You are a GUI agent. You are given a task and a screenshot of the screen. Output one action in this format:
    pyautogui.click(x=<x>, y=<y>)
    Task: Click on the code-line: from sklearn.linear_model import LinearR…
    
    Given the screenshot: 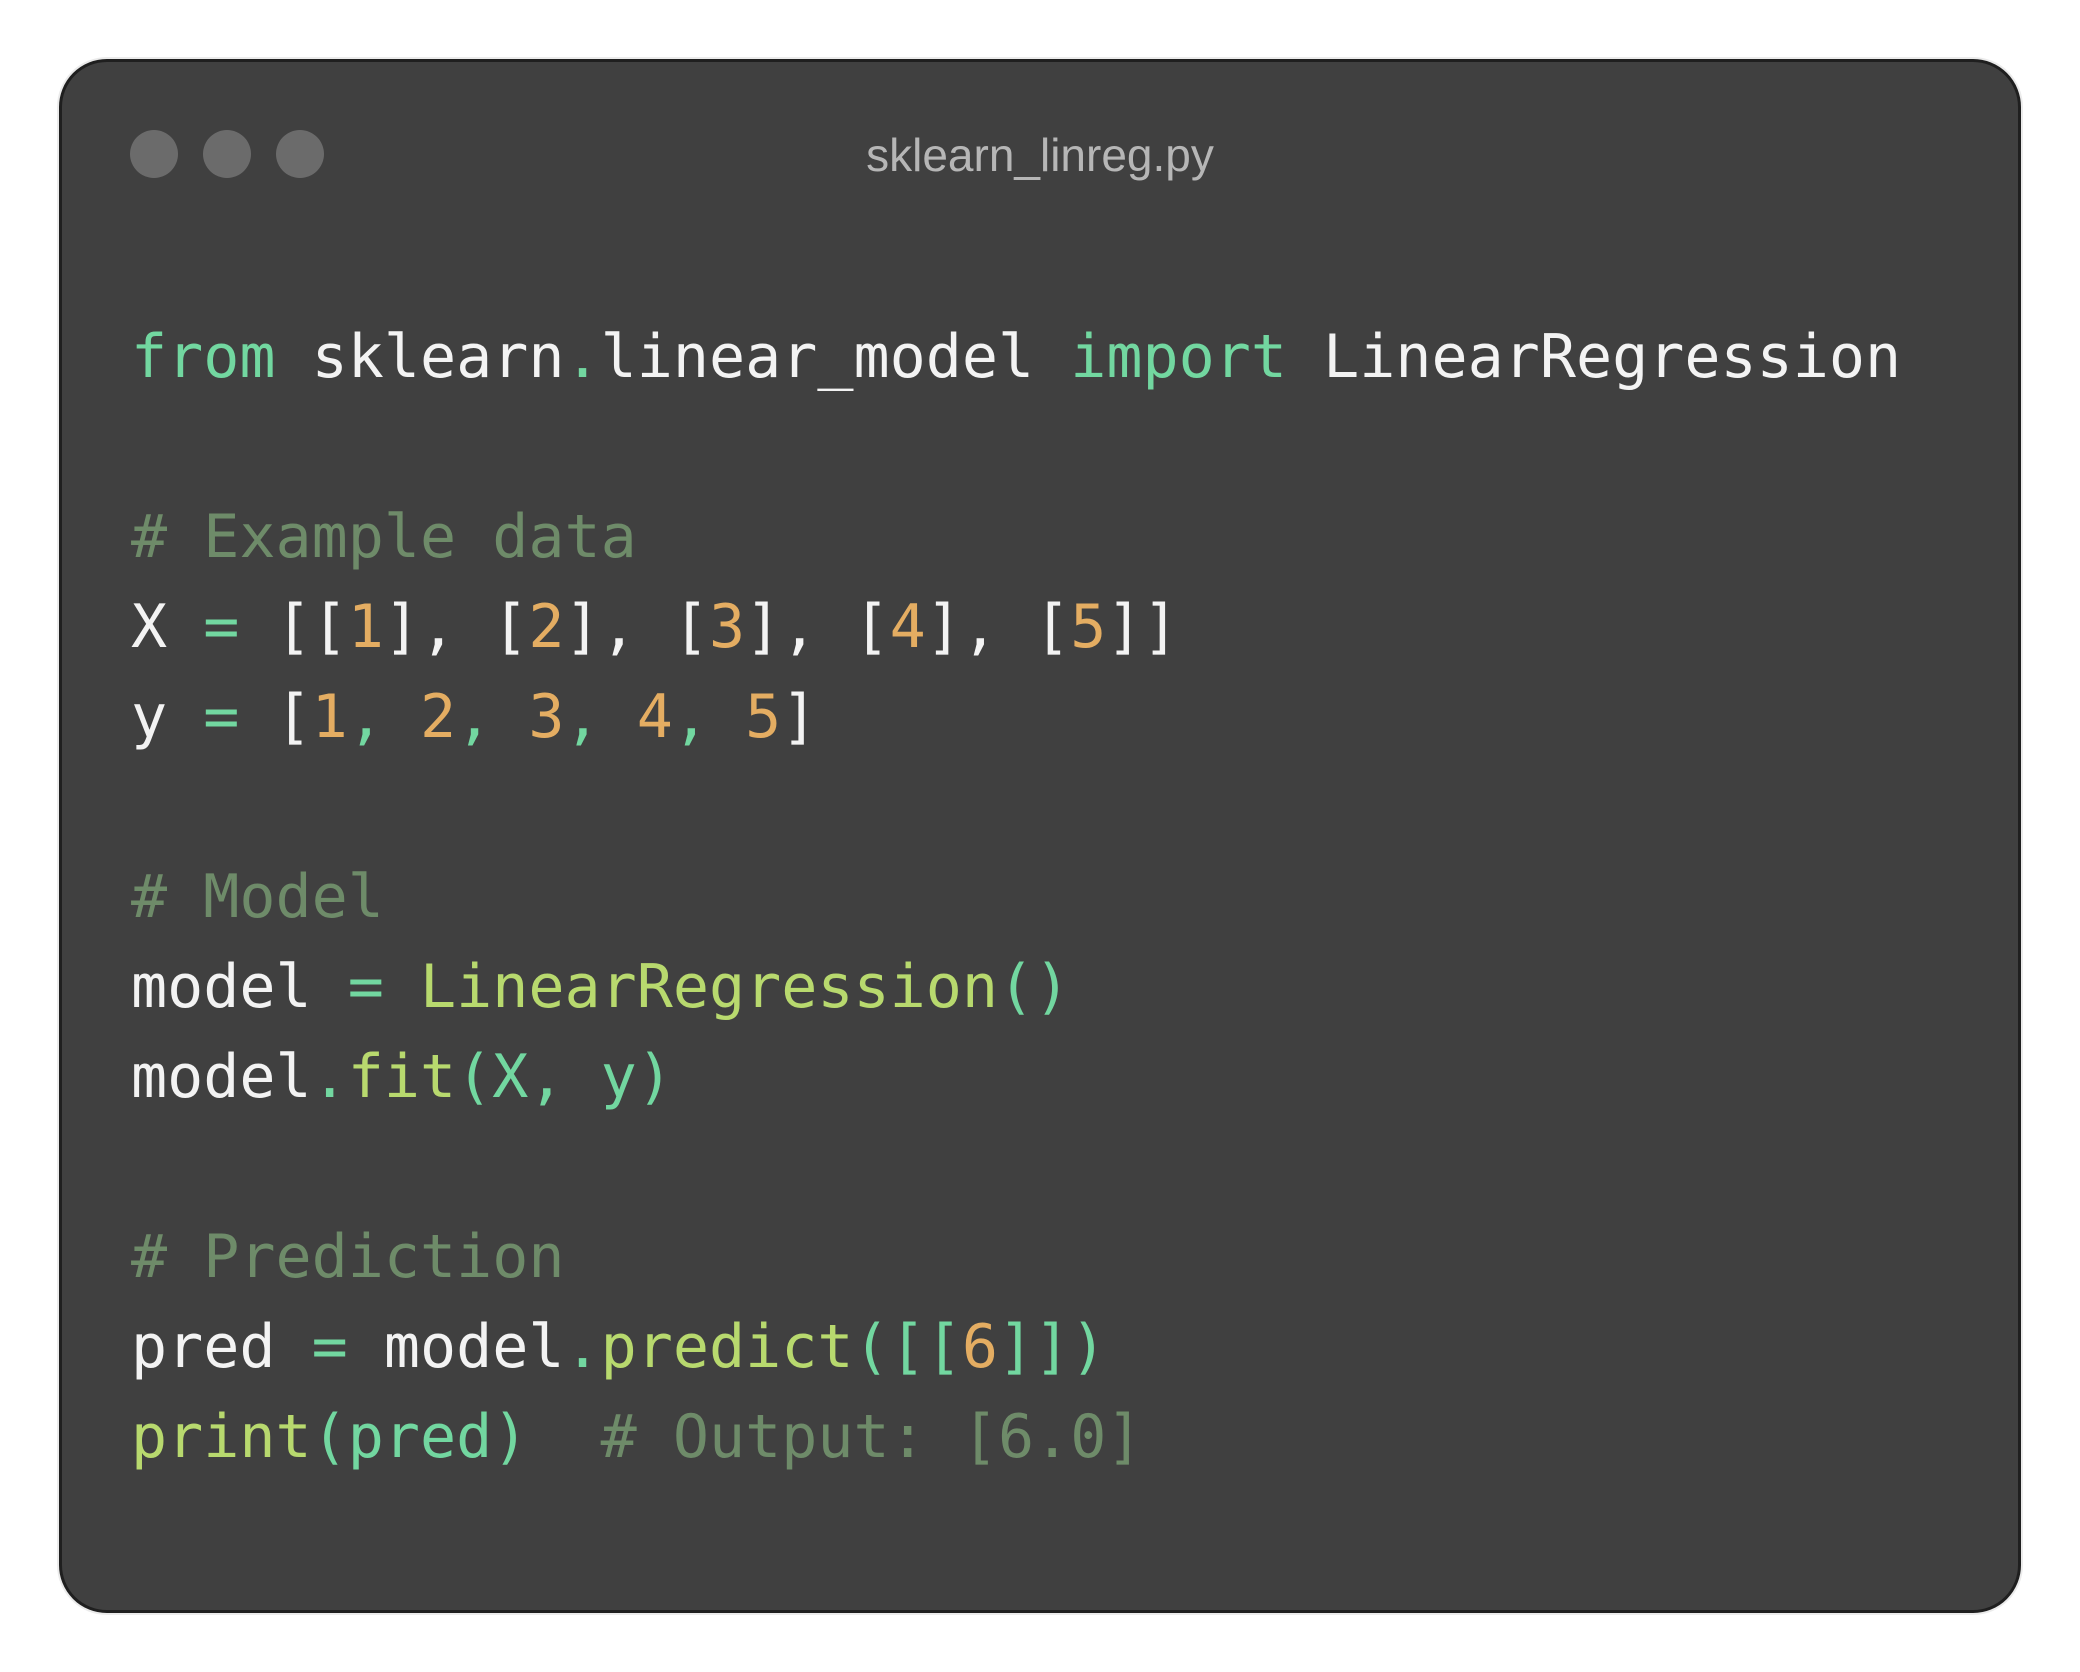 What is the action you would take?
    pyautogui.click(x=1054, y=357)
    